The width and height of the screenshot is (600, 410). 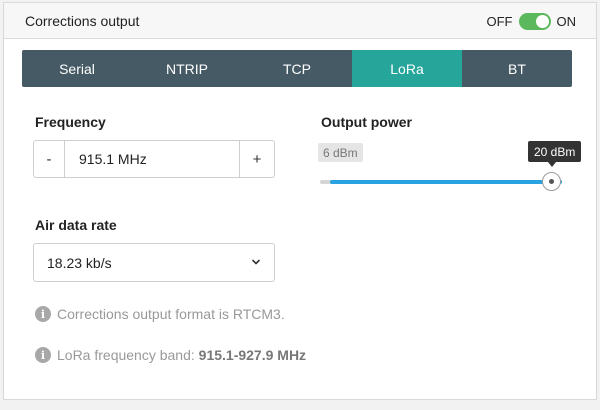 What do you see at coordinates (126, 355) in the screenshot?
I see `band-info-prefix: LoRa frequency band:` at bounding box center [126, 355].